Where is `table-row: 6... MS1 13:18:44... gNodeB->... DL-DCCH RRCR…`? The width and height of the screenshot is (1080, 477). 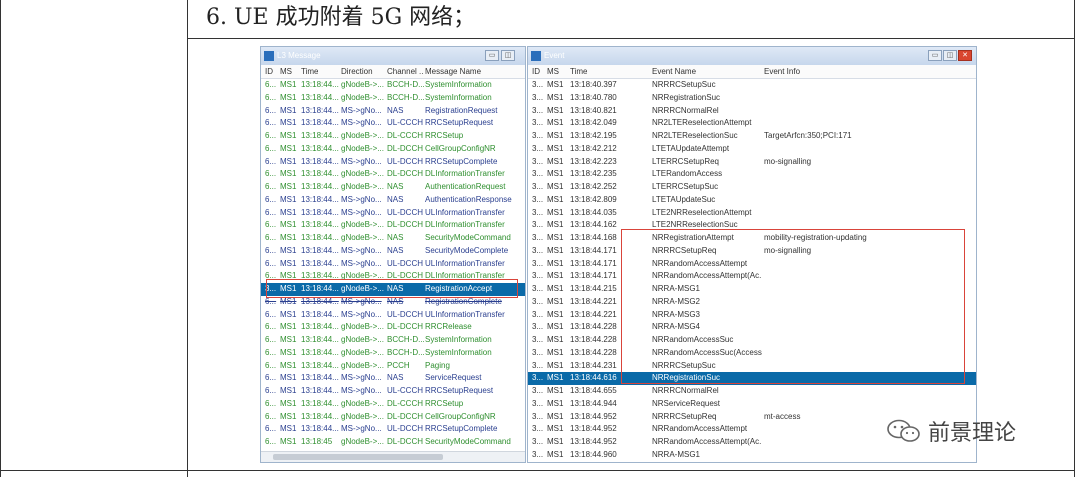 table-row: 6... MS1 13:18:44... gNodeB->... DL-DCCH RRCR… is located at coordinates (393, 327).